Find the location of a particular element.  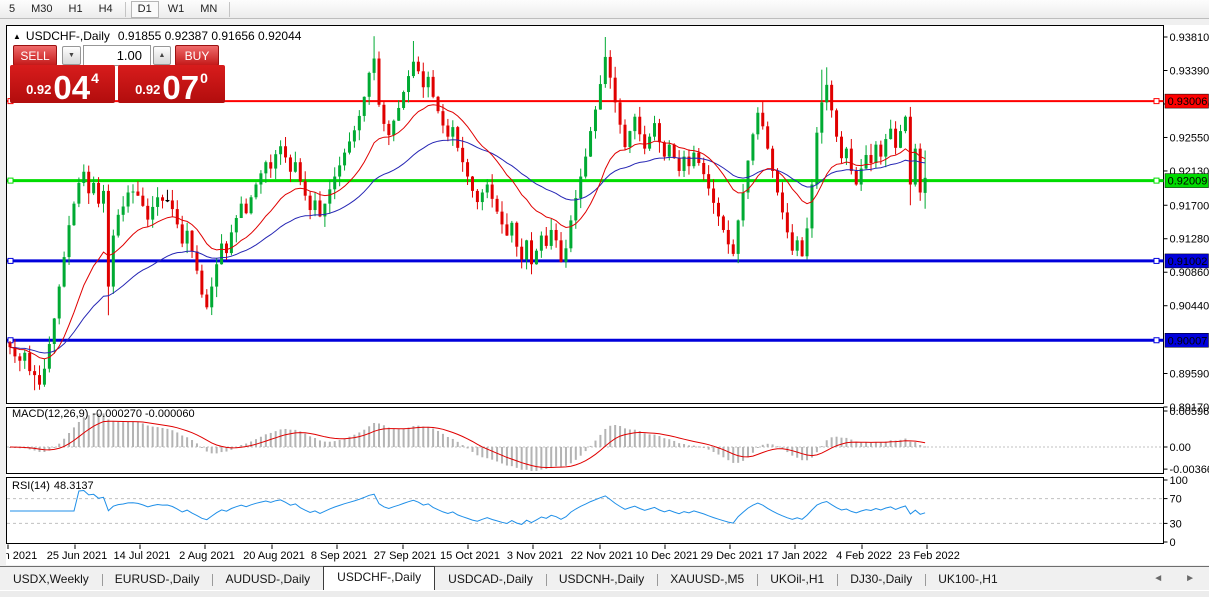

rsi-tick-label: 70 is located at coordinates (1176, 500).